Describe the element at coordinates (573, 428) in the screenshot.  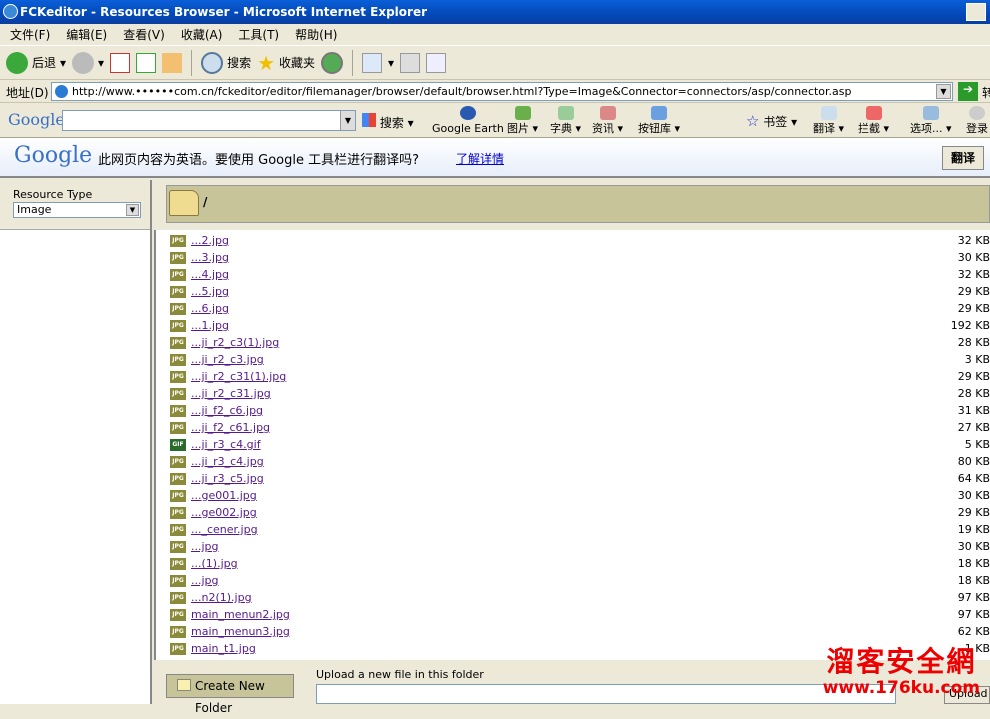
I see `file-row: JPG ...ji_f2_c61.jpg 27 KB` at that location.